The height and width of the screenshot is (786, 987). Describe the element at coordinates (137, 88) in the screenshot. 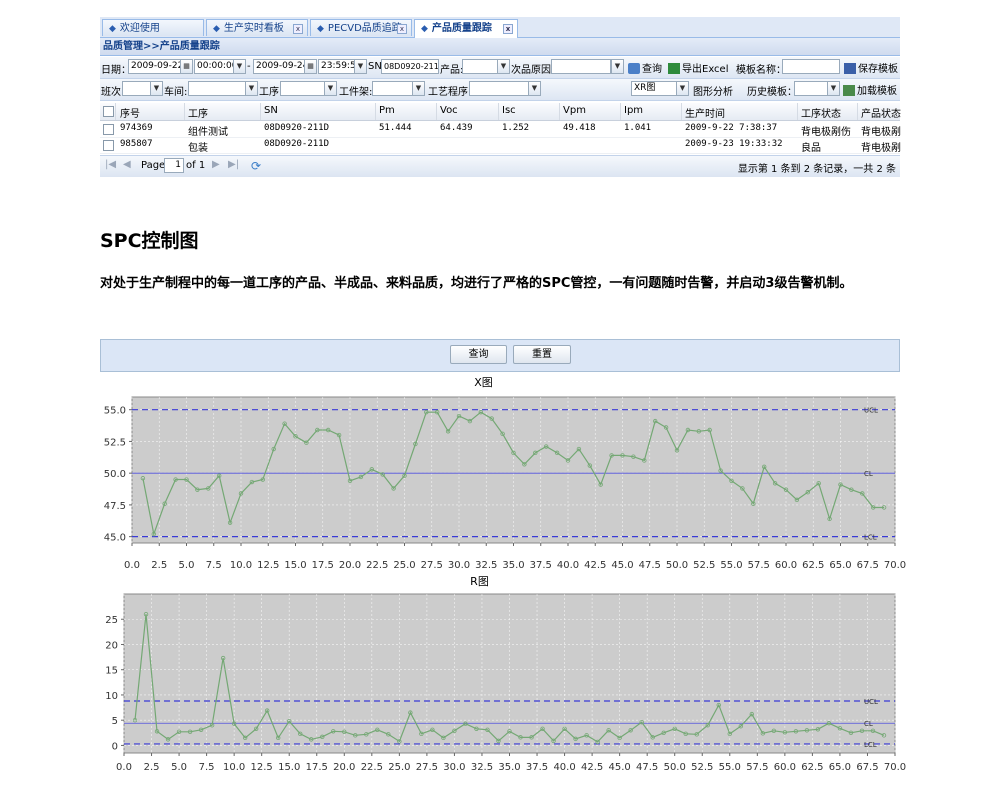

I see `shift-select` at that location.